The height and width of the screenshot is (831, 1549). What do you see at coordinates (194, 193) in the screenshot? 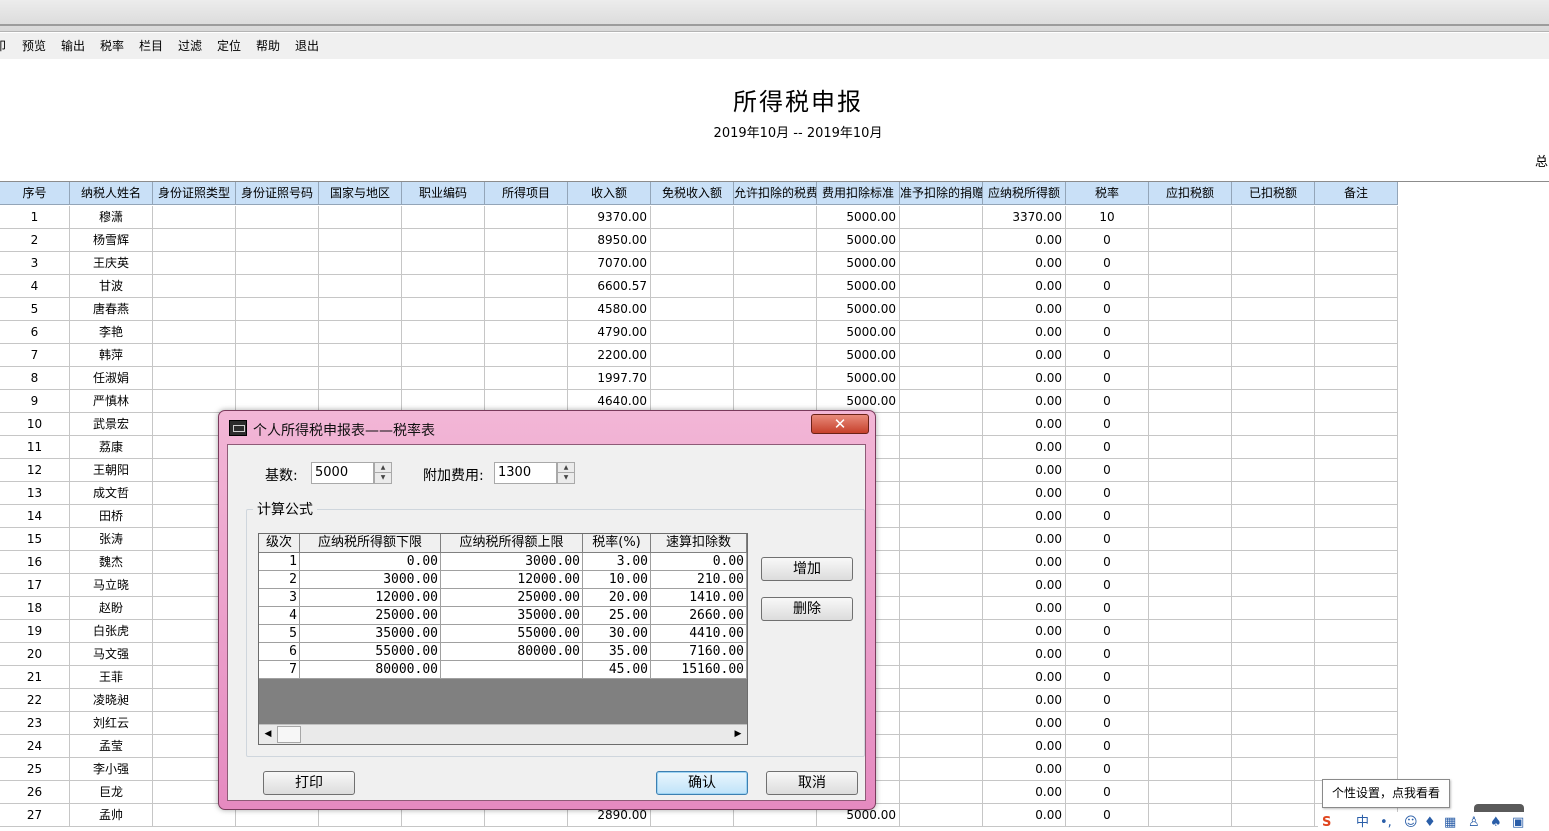
I see `header-id-type: 身份证照类型` at bounding box center [194, 193].